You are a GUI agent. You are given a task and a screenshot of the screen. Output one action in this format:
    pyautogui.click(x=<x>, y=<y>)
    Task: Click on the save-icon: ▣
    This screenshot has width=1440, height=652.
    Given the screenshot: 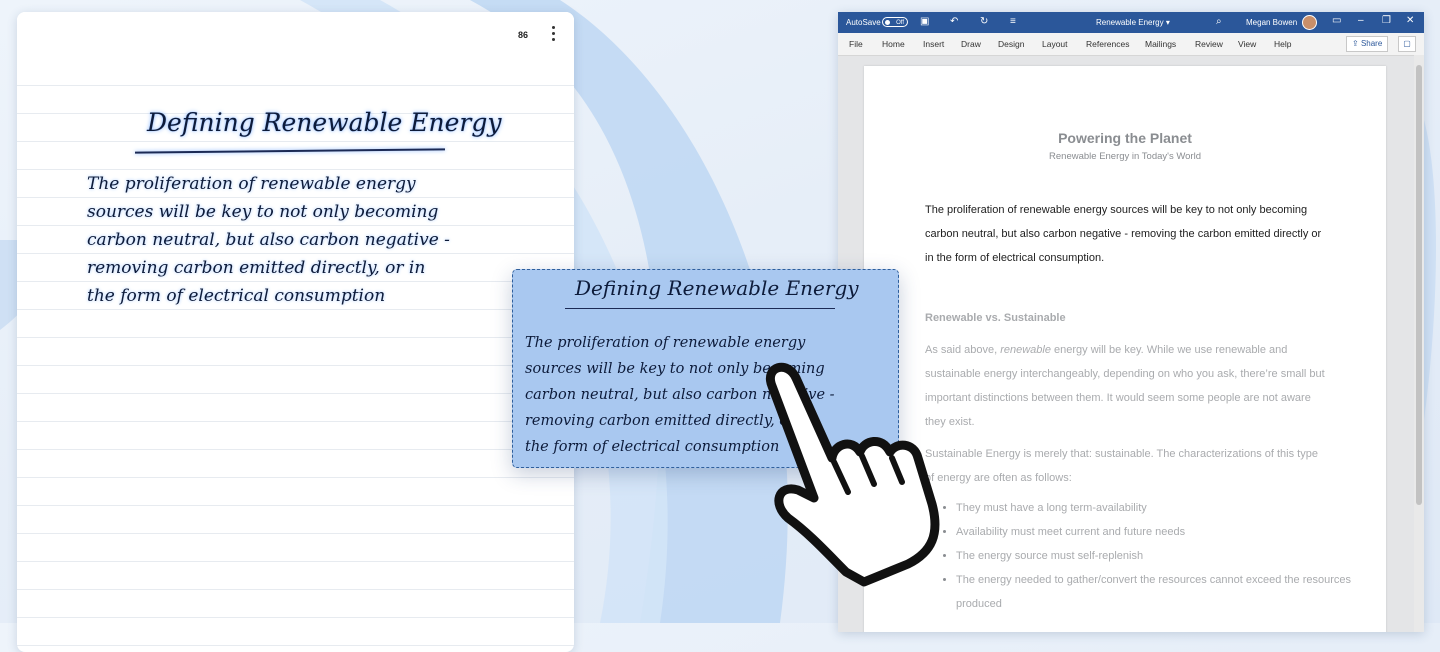 What is the action you would take?
    pyautogui.click(x=924, y=21)
    